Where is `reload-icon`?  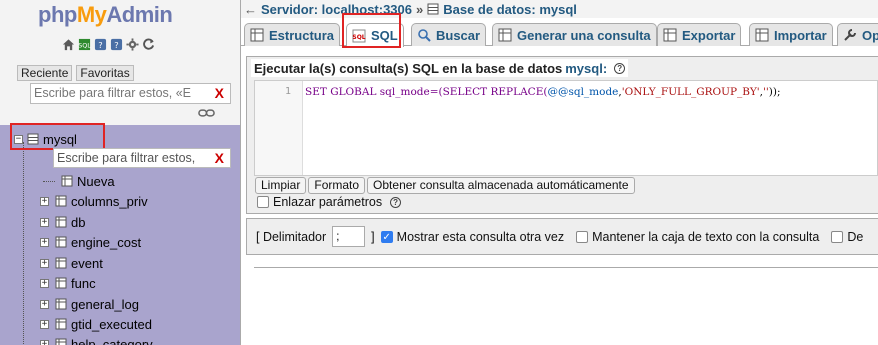 reload-icon is located at coordinates (148, 44).